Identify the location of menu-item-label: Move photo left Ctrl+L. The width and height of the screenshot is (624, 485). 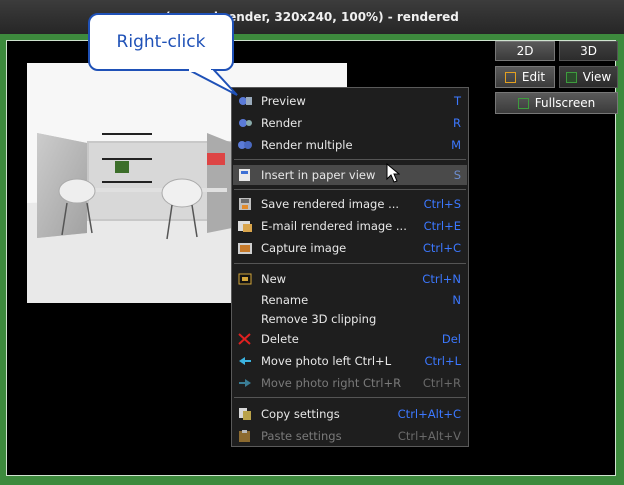
(326, 361).